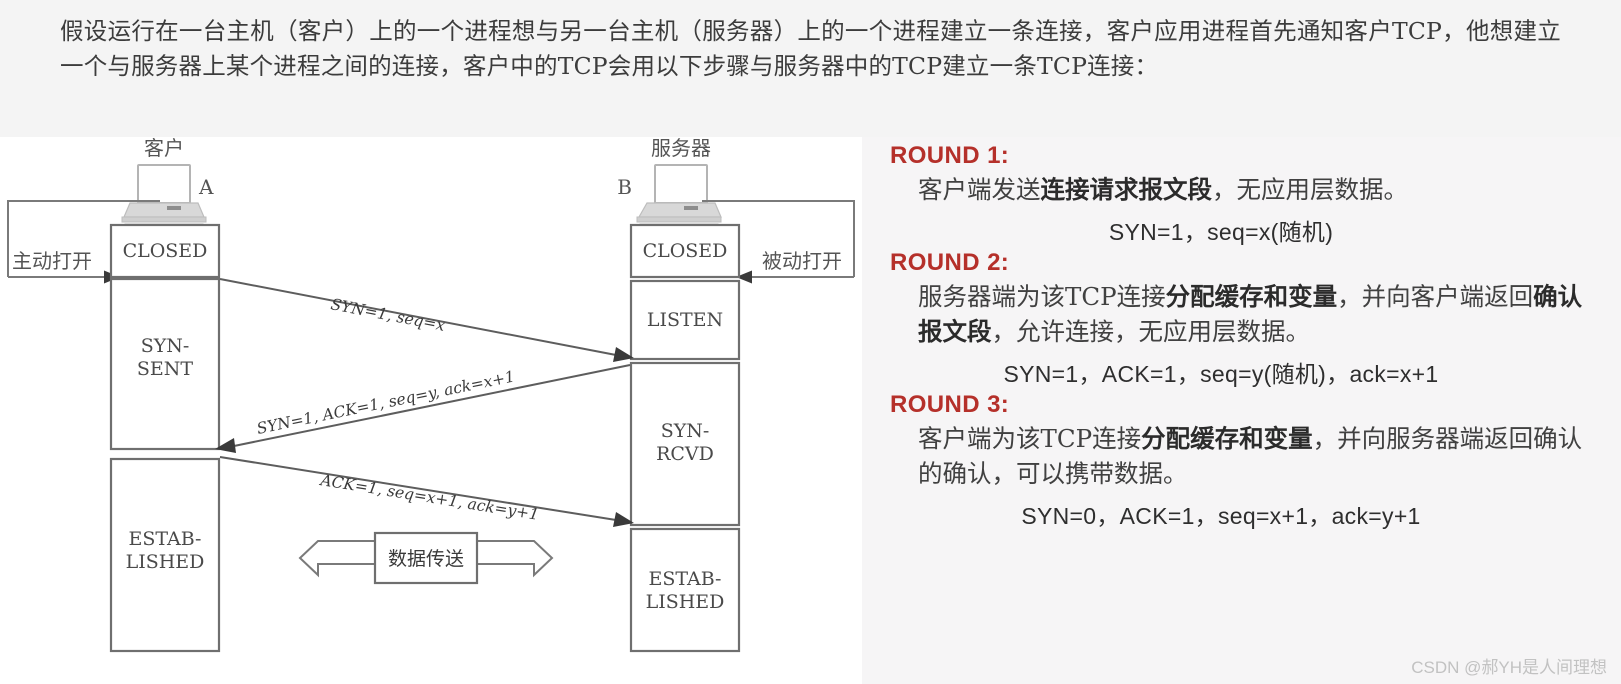 This screenshot has height=684, width=1621. What do you see at coordinates (1241, 456) in the screenshot?
I see `round-3-body: 客户端为该TCP连接分配缓存和变量，并向服务器端返回确认的确认，可以携带数据。` at bounding box center [1241, 456].